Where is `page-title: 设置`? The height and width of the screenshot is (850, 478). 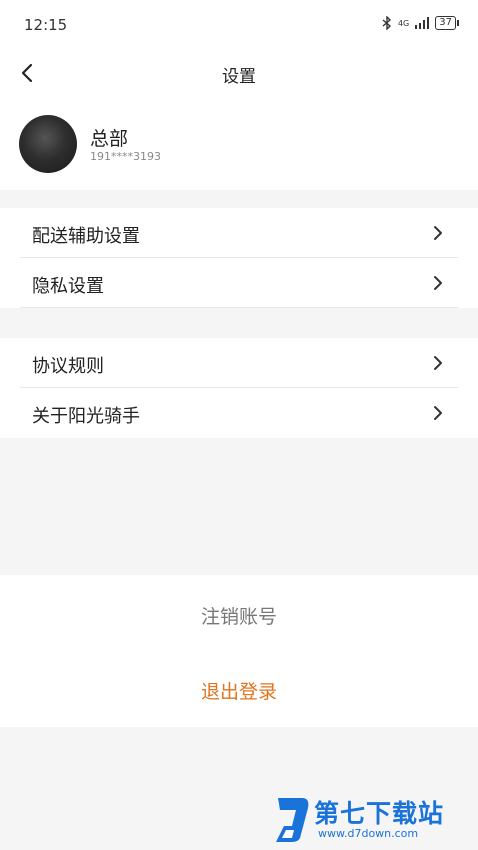
page-title: 设置 is located at coordinates (239, 77).